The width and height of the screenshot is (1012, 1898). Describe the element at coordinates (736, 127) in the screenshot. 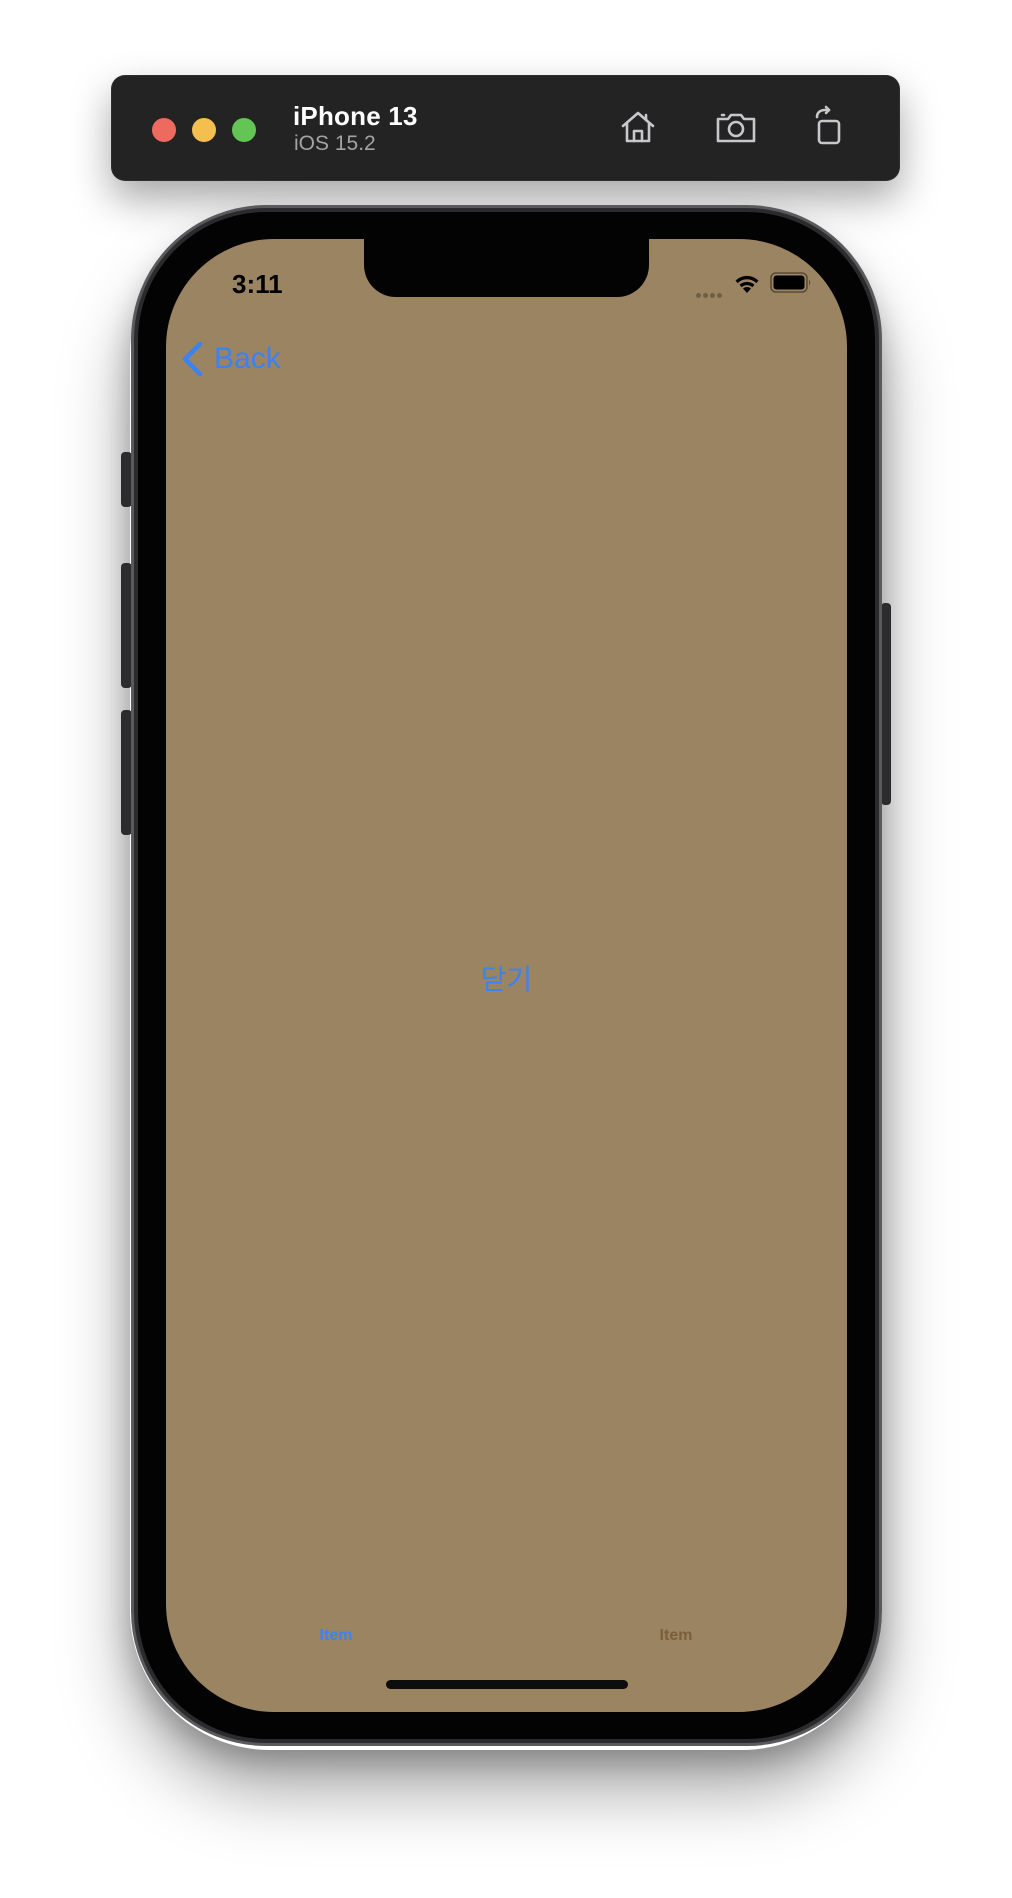

I see `screenshot-icon` at that location.